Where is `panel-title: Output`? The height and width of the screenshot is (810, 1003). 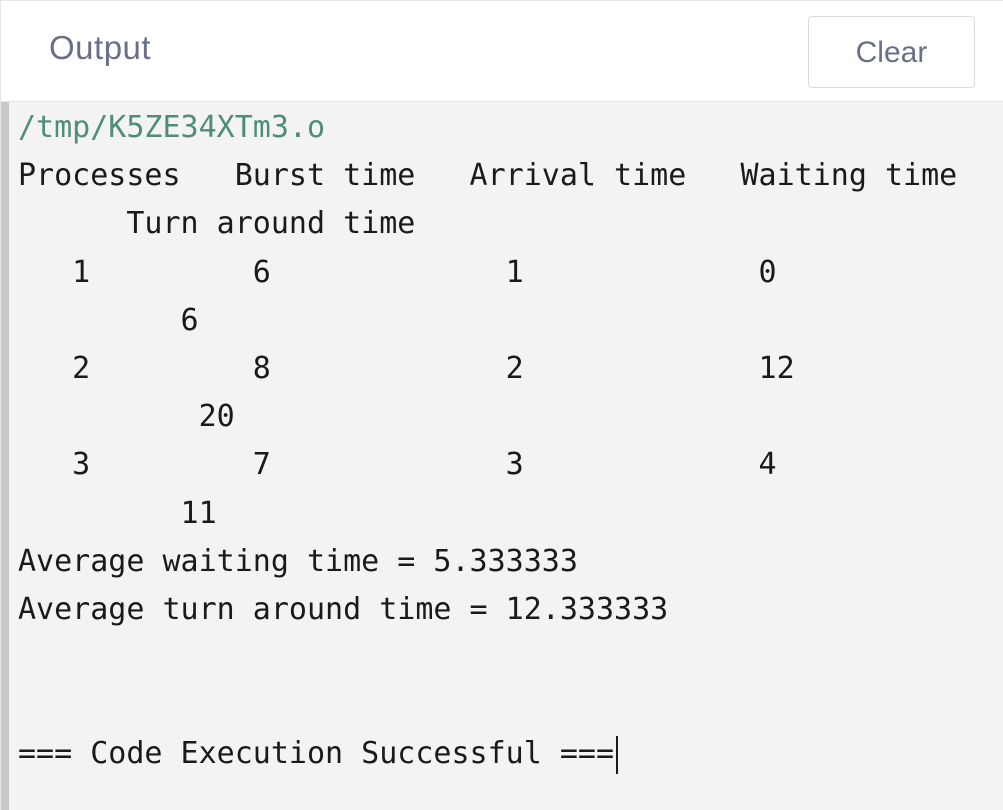 panel-title: Output is located at coordinates (100, 47).